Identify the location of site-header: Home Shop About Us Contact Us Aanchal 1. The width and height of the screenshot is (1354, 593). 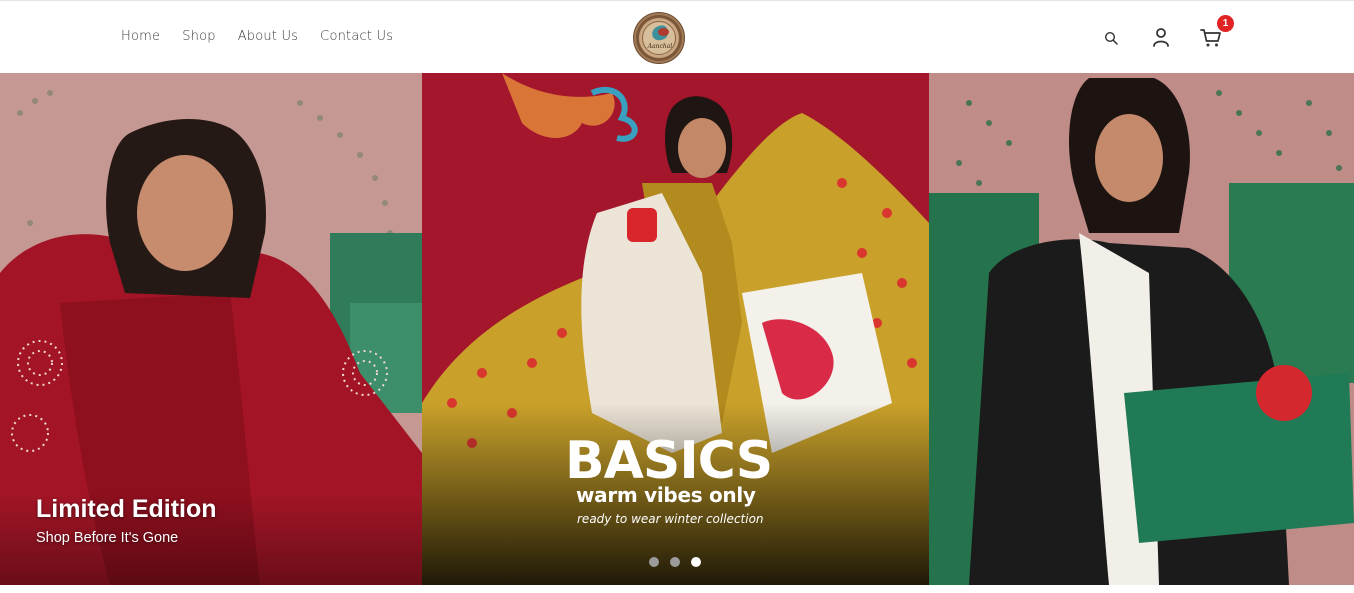
(677, 36).